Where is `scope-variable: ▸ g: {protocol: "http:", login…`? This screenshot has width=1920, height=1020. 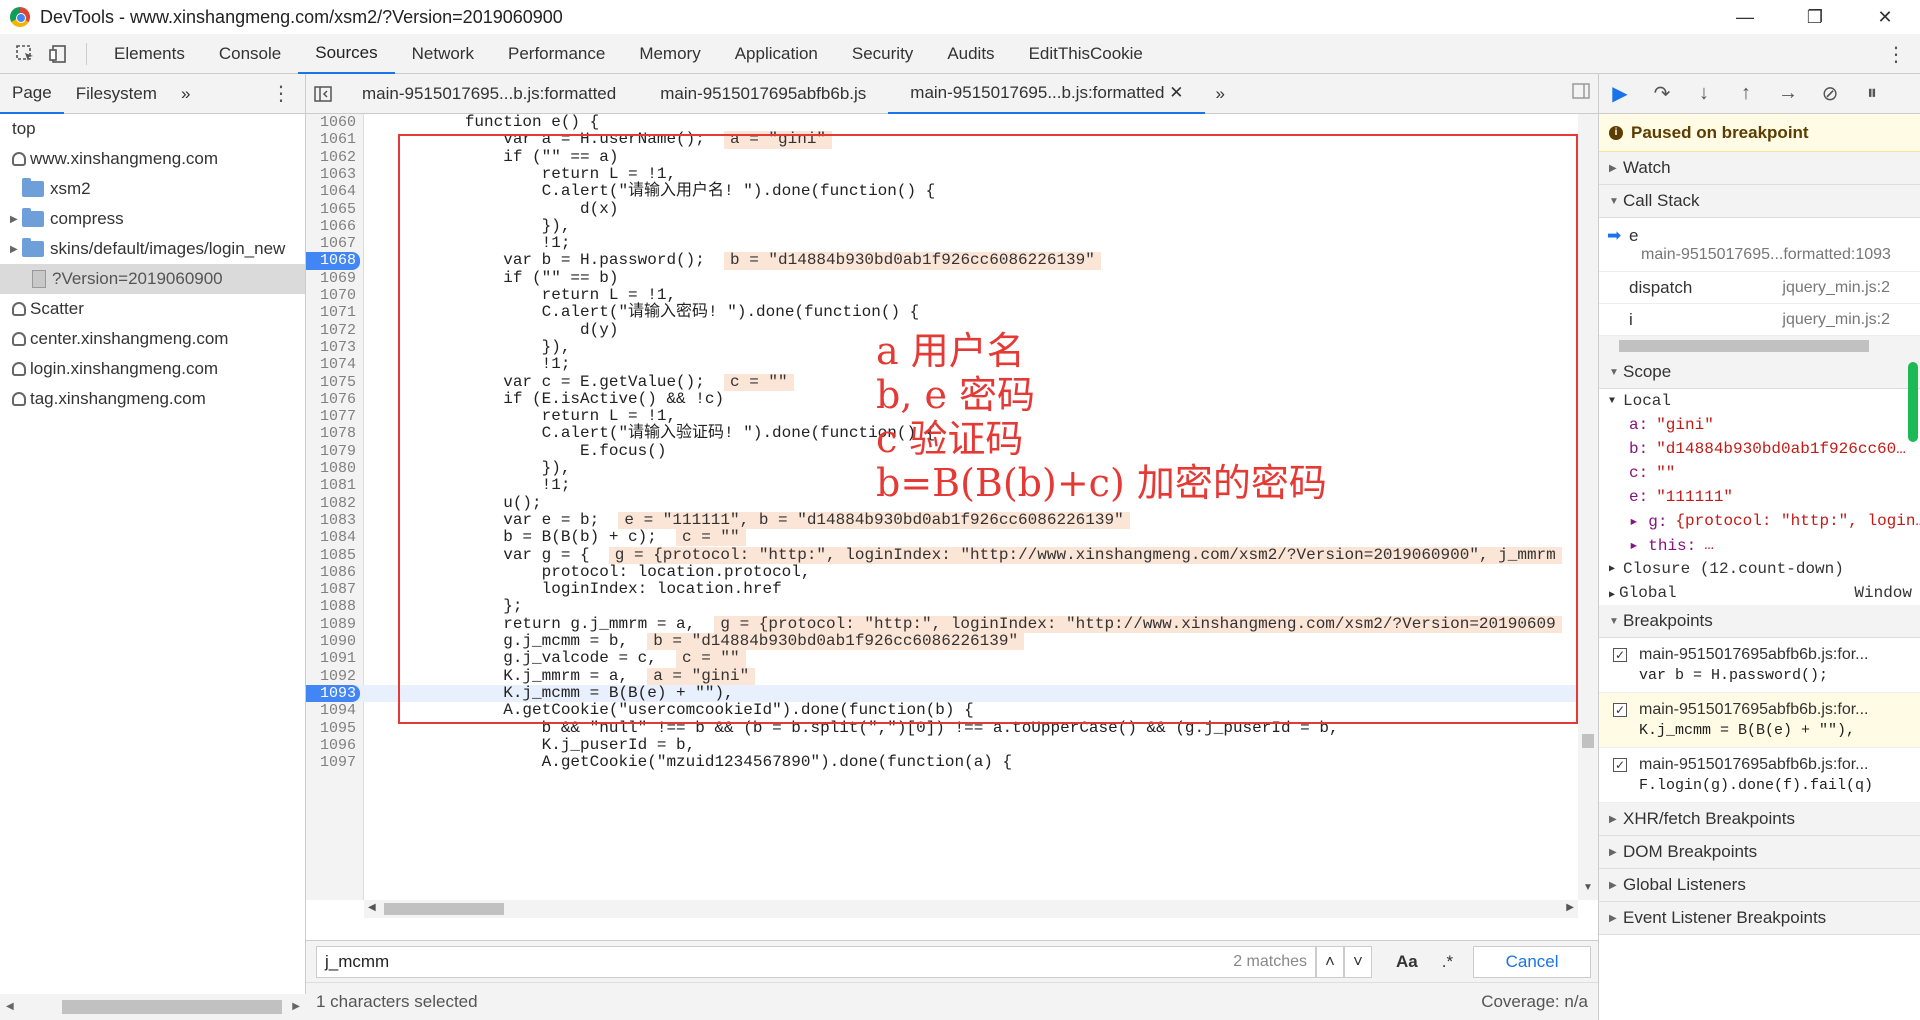
scope-variable: ▸ g: {protocol: "http:", login… is located at coordinates (1759, 521).